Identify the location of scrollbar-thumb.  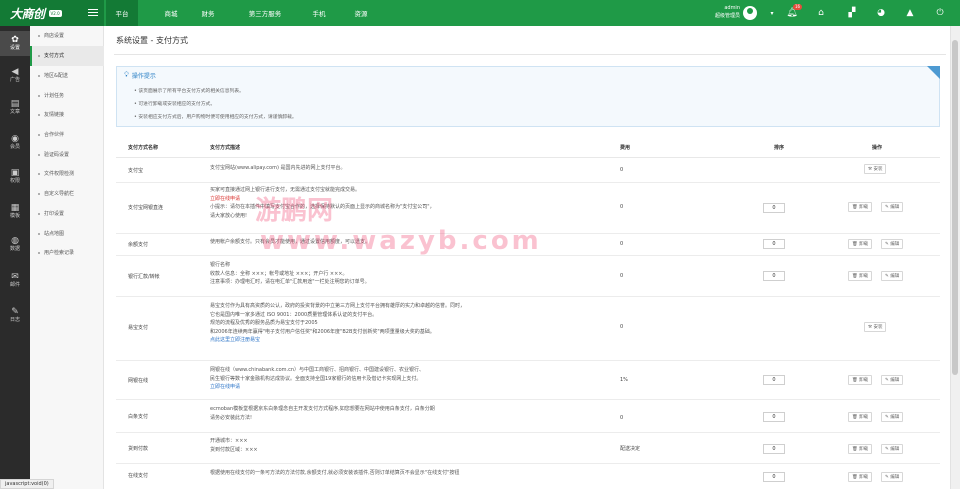
(955, 207).